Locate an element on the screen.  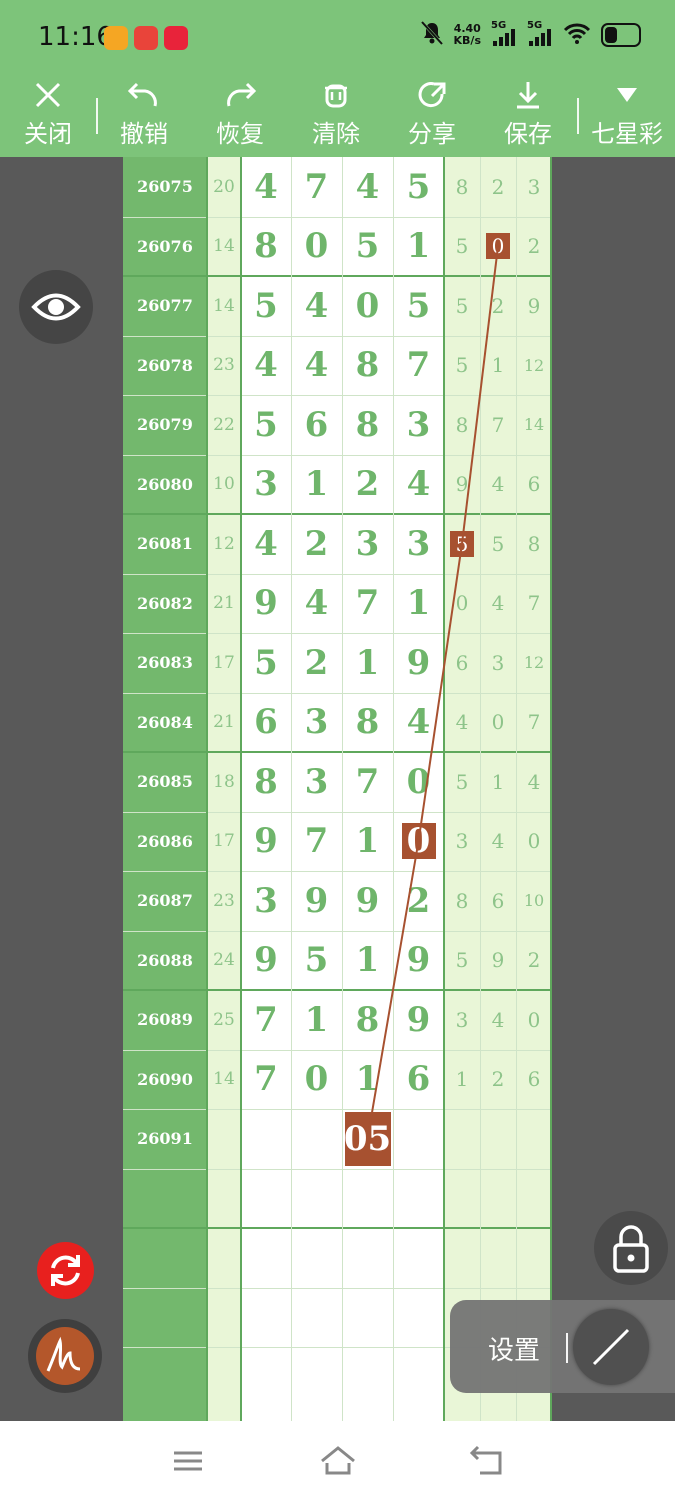
lottery-type-dropdown: 七星彩 is located at coordinates (627, 116).